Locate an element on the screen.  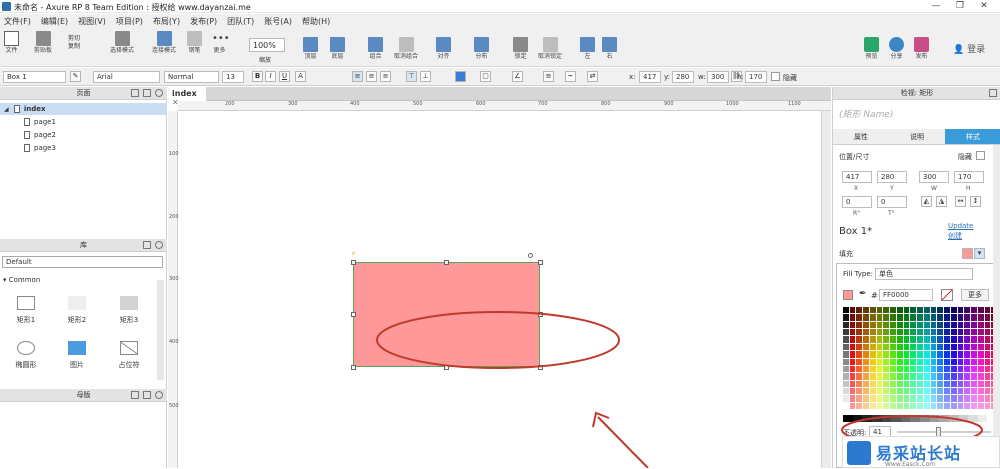
inspector-y-field: 280 is located at coordinates (892, 177).